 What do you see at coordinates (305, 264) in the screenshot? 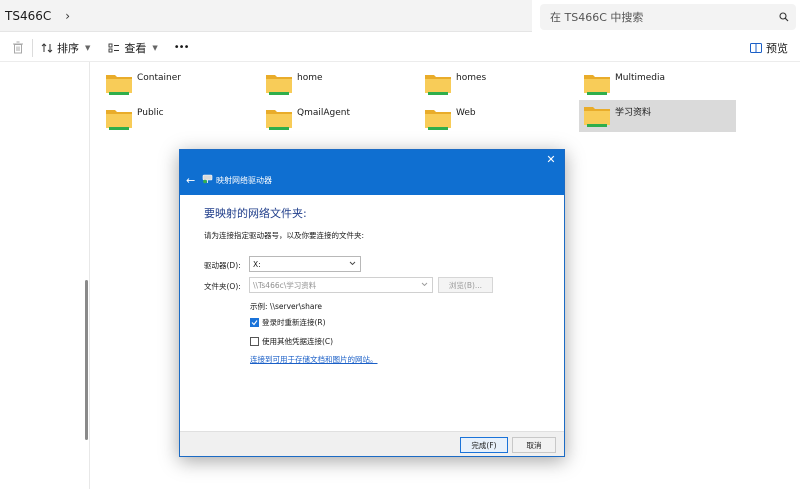
I see `drive-select: X:` at bounding box center [305, 264].